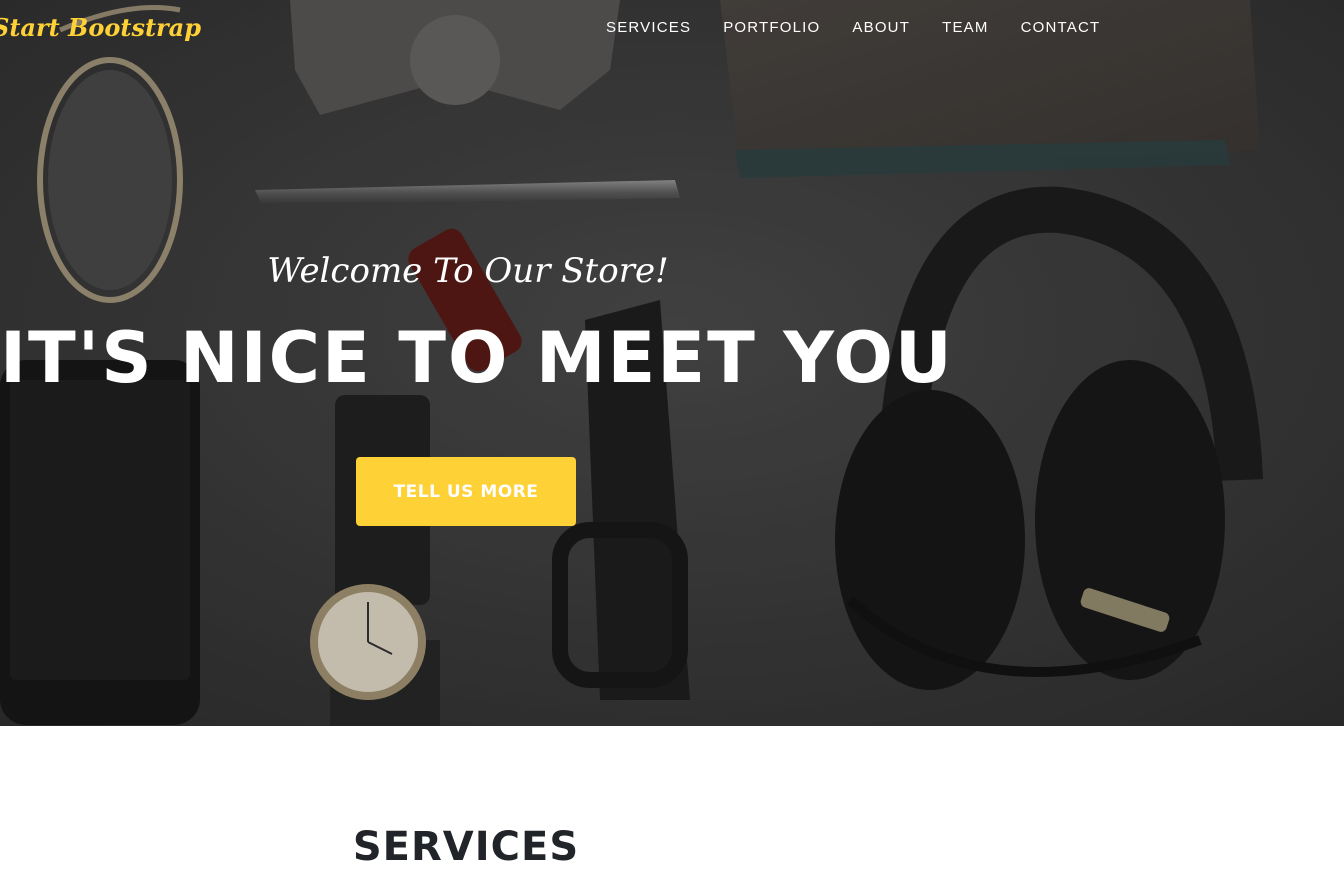  I want to click on nav-item-contact: CONTACT, so click(1061, 28).